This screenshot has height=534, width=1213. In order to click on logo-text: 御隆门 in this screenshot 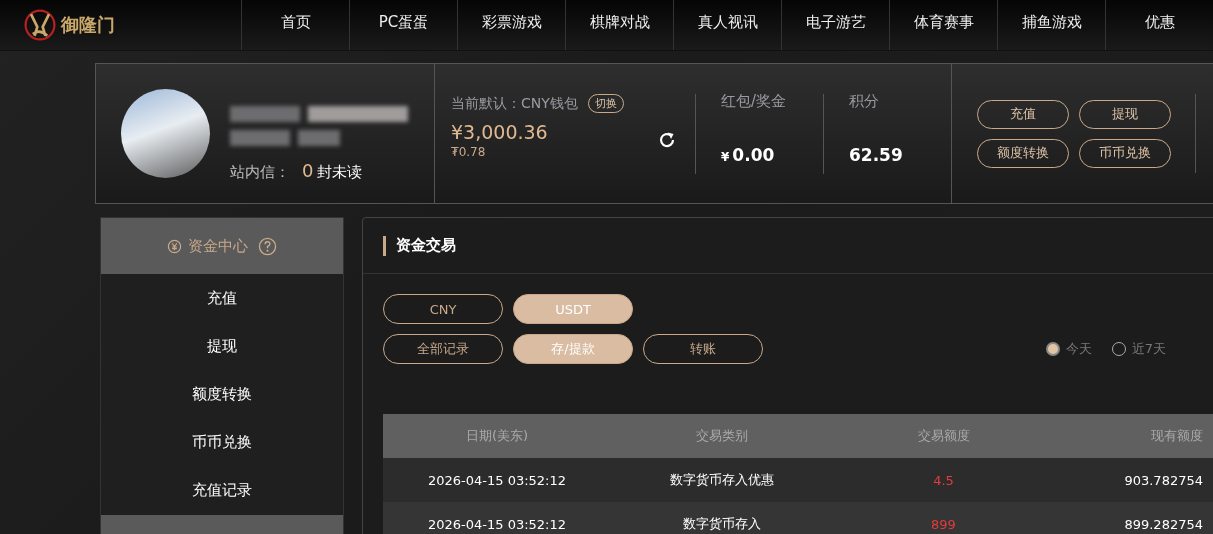, I will do `click(88, 25)`.